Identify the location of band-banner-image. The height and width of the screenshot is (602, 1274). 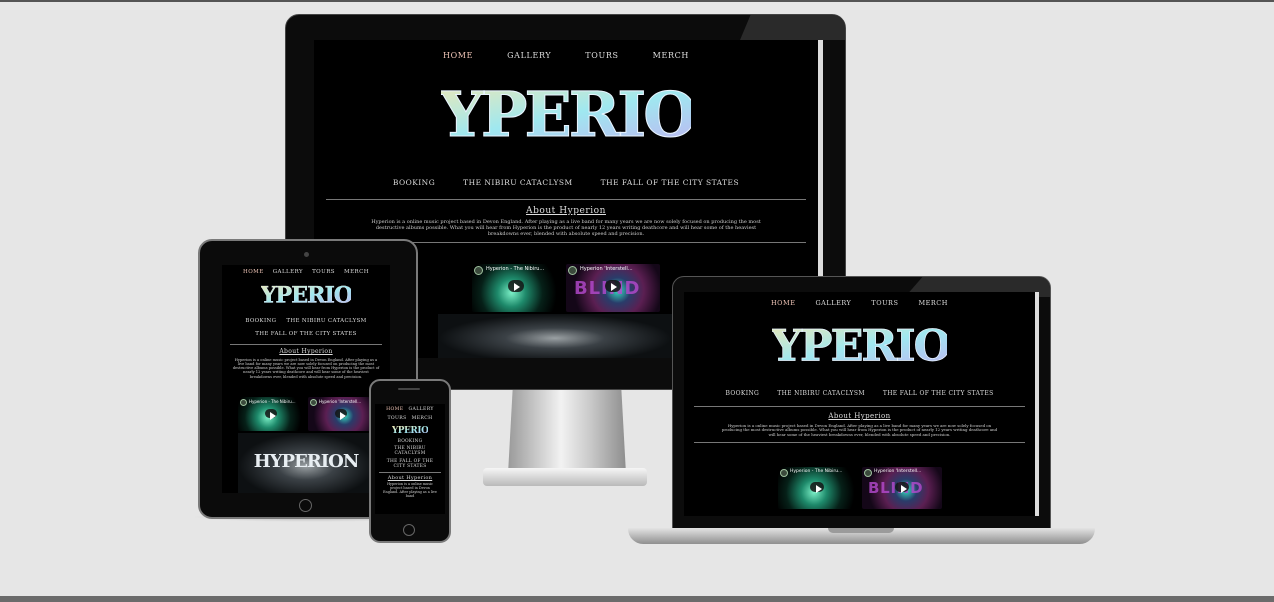
(555, 336).